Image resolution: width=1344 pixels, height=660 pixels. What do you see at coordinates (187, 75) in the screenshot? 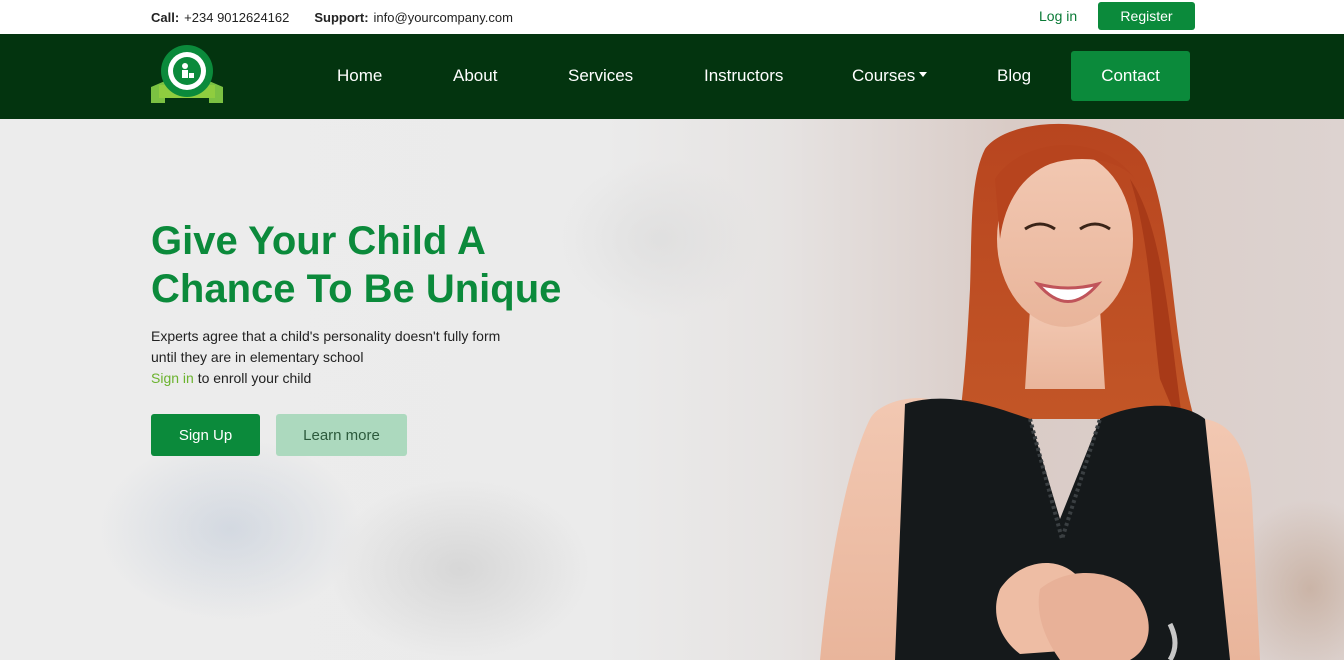
I see `school-logo` at bounding box center [187, 75].